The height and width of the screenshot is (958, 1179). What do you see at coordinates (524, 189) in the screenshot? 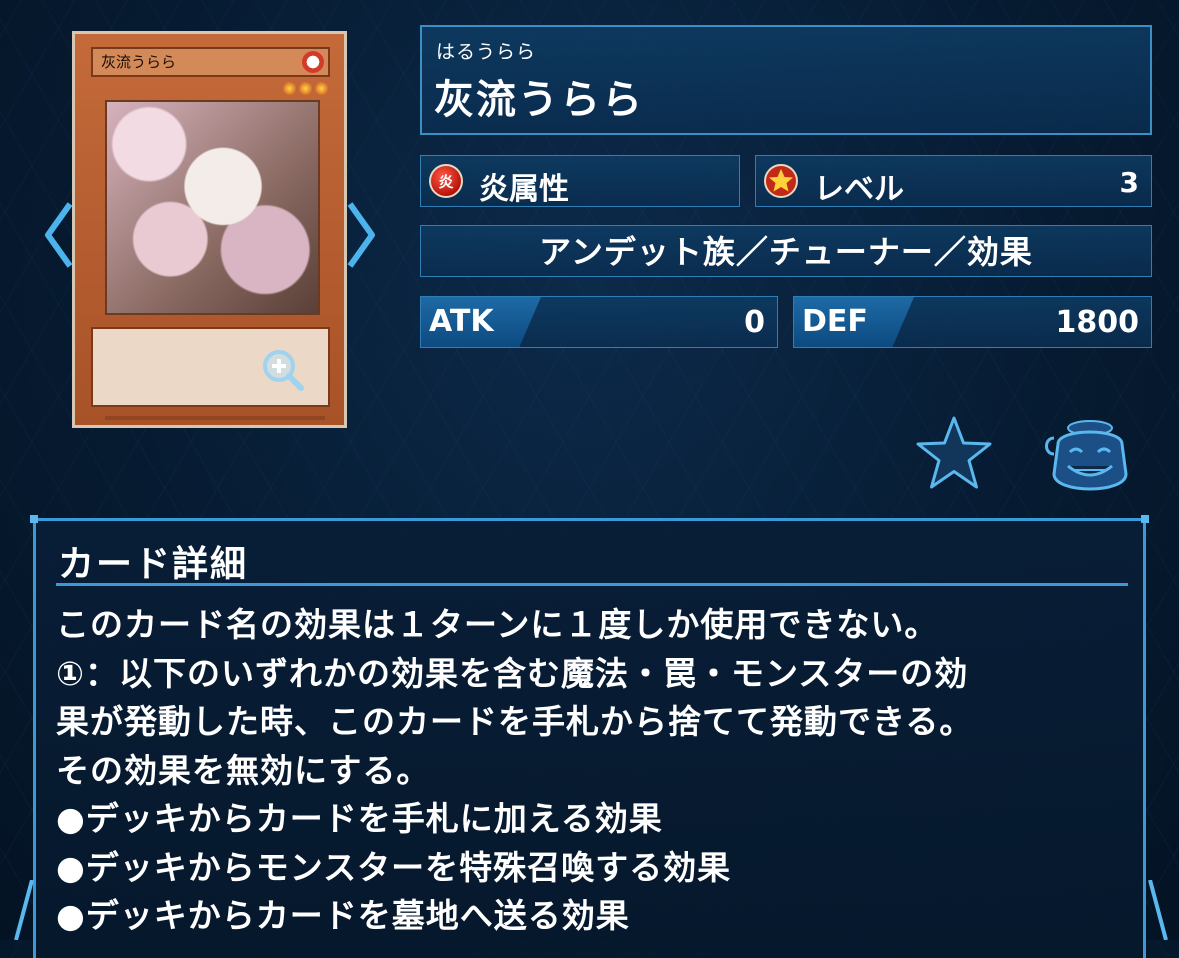
I see `attribute-label: 炎属性` at bounding box center [524, 189].